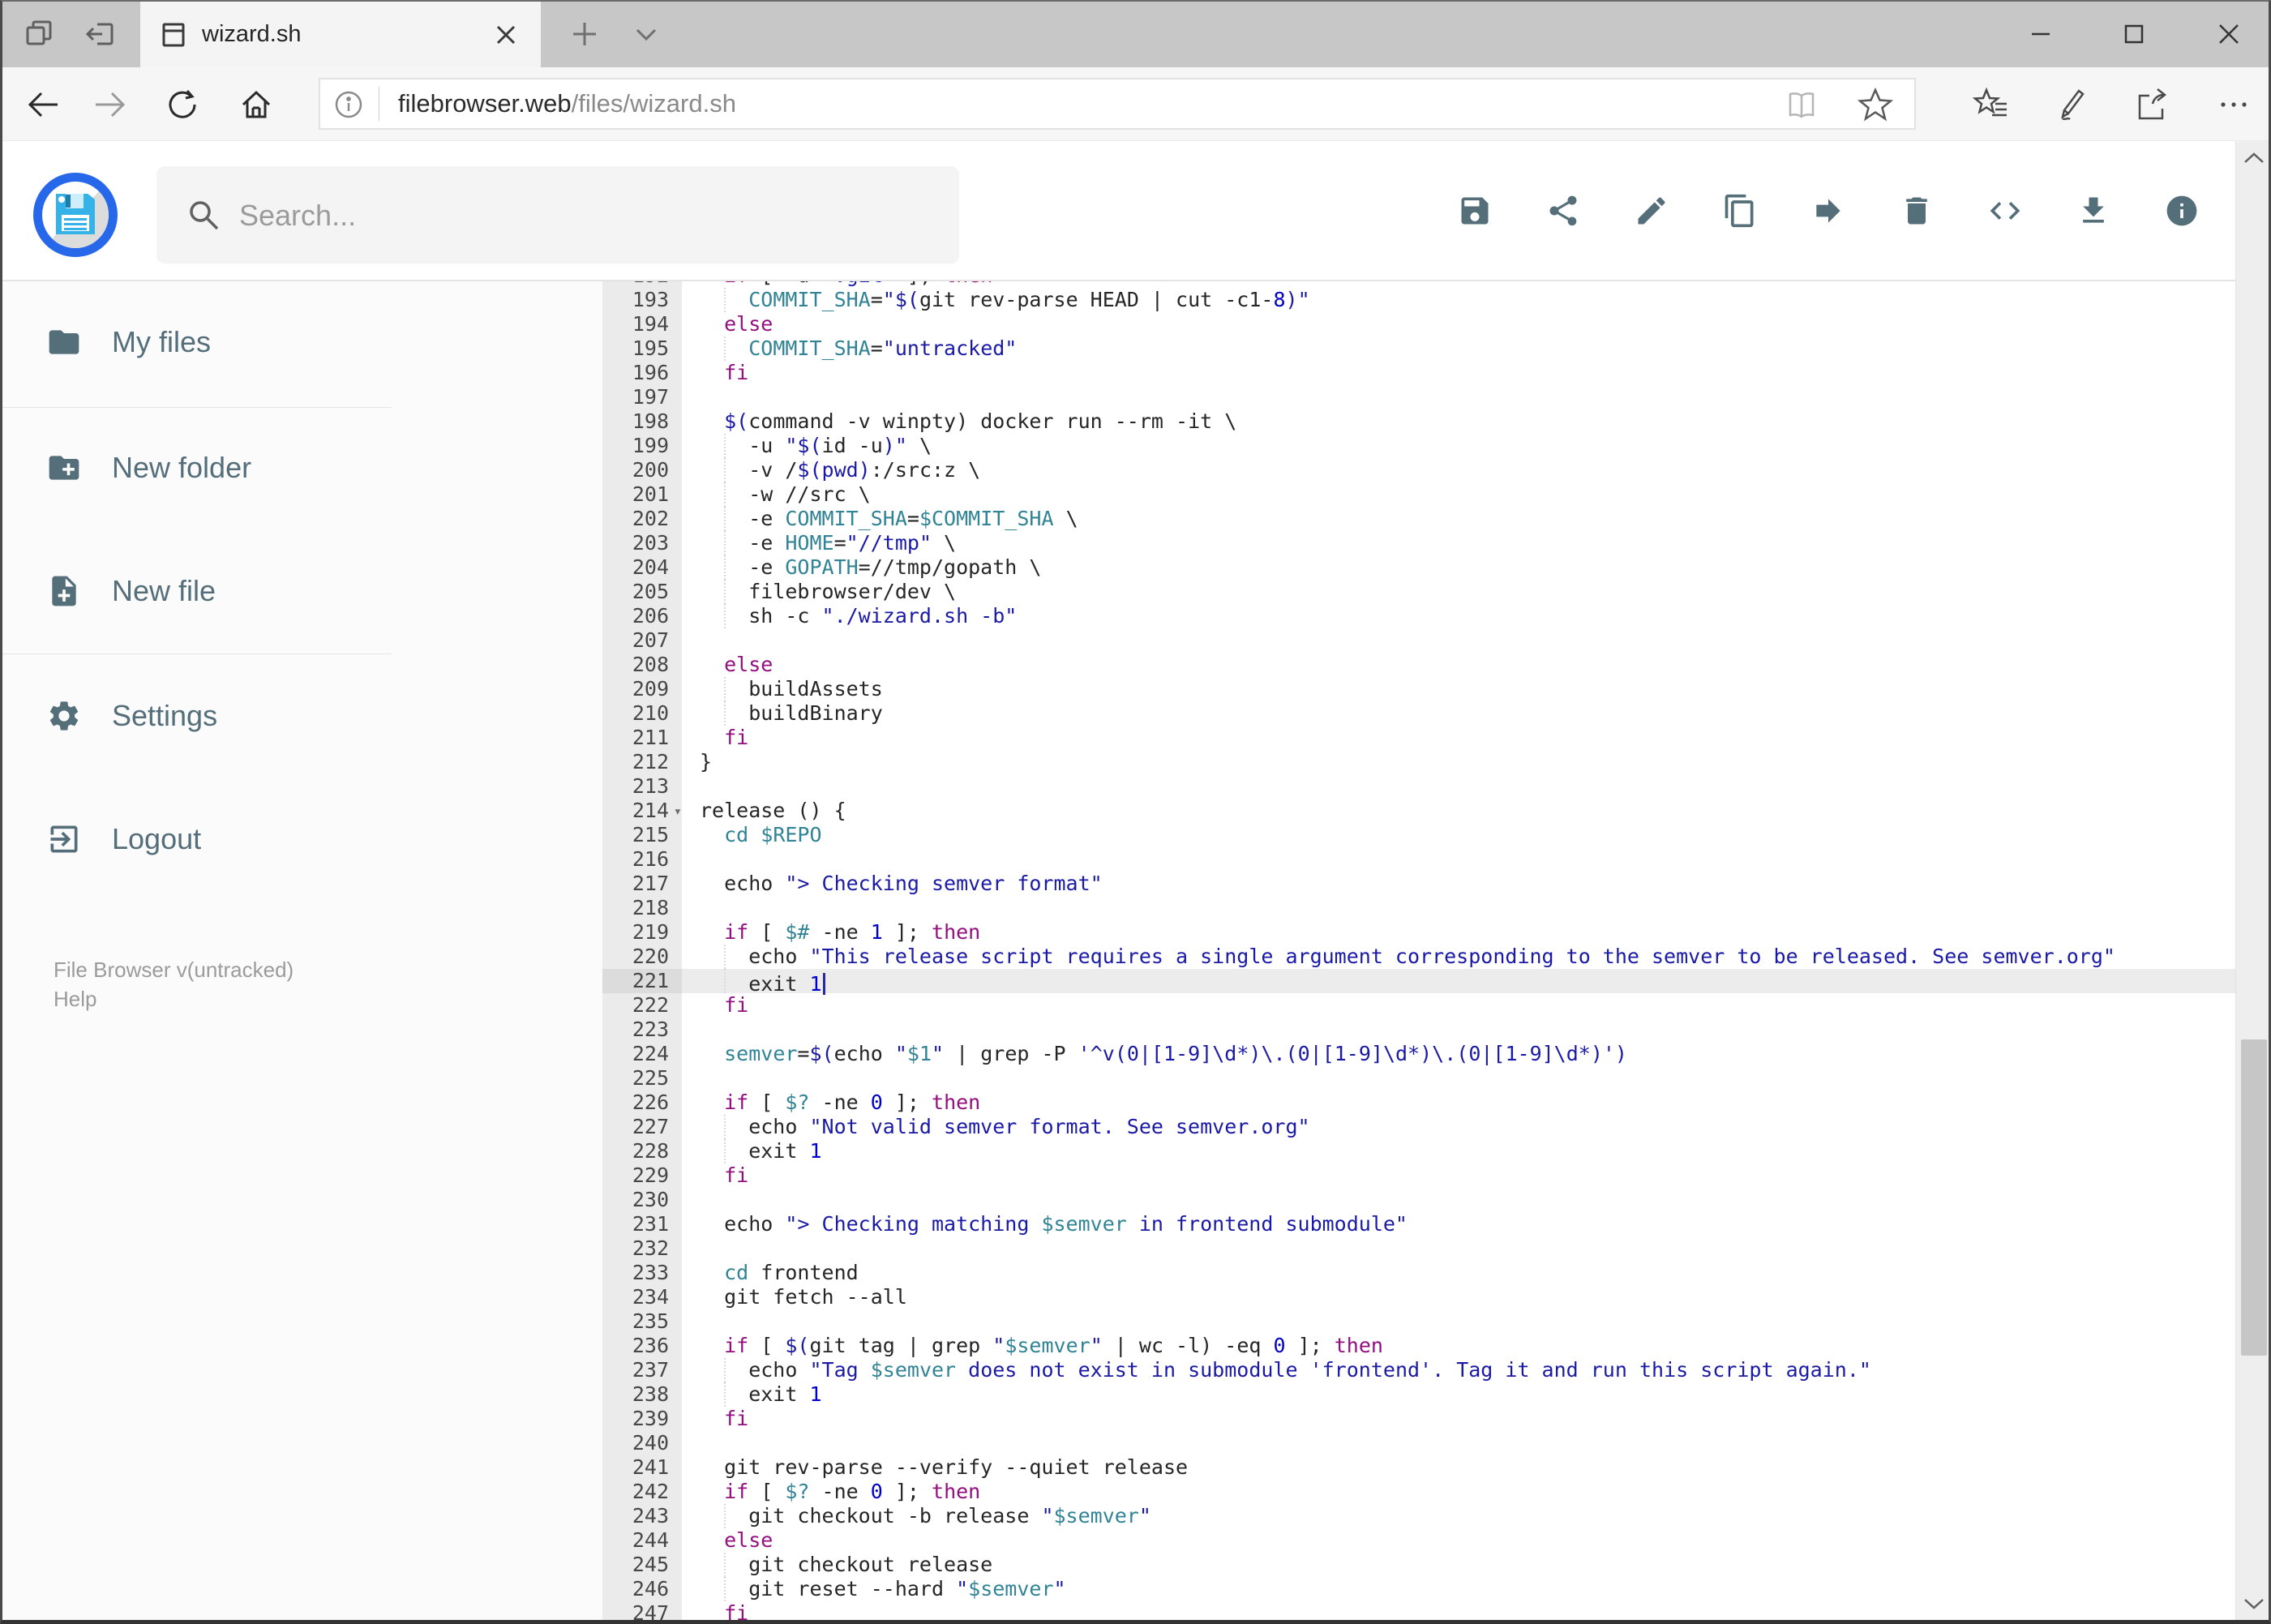  I want to click on reading-view-icon, so click(1802, 107).